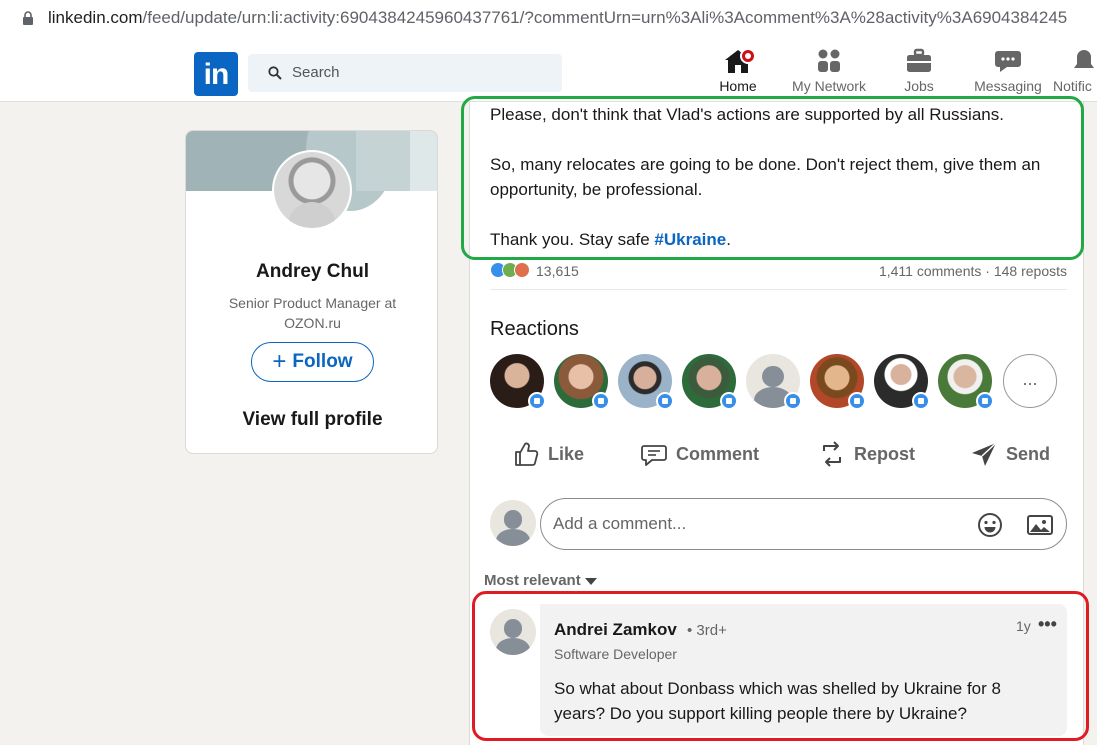  Describe the element at coordinates (279, 361) in the screenshot. I see `plus-icon: +` at that location.